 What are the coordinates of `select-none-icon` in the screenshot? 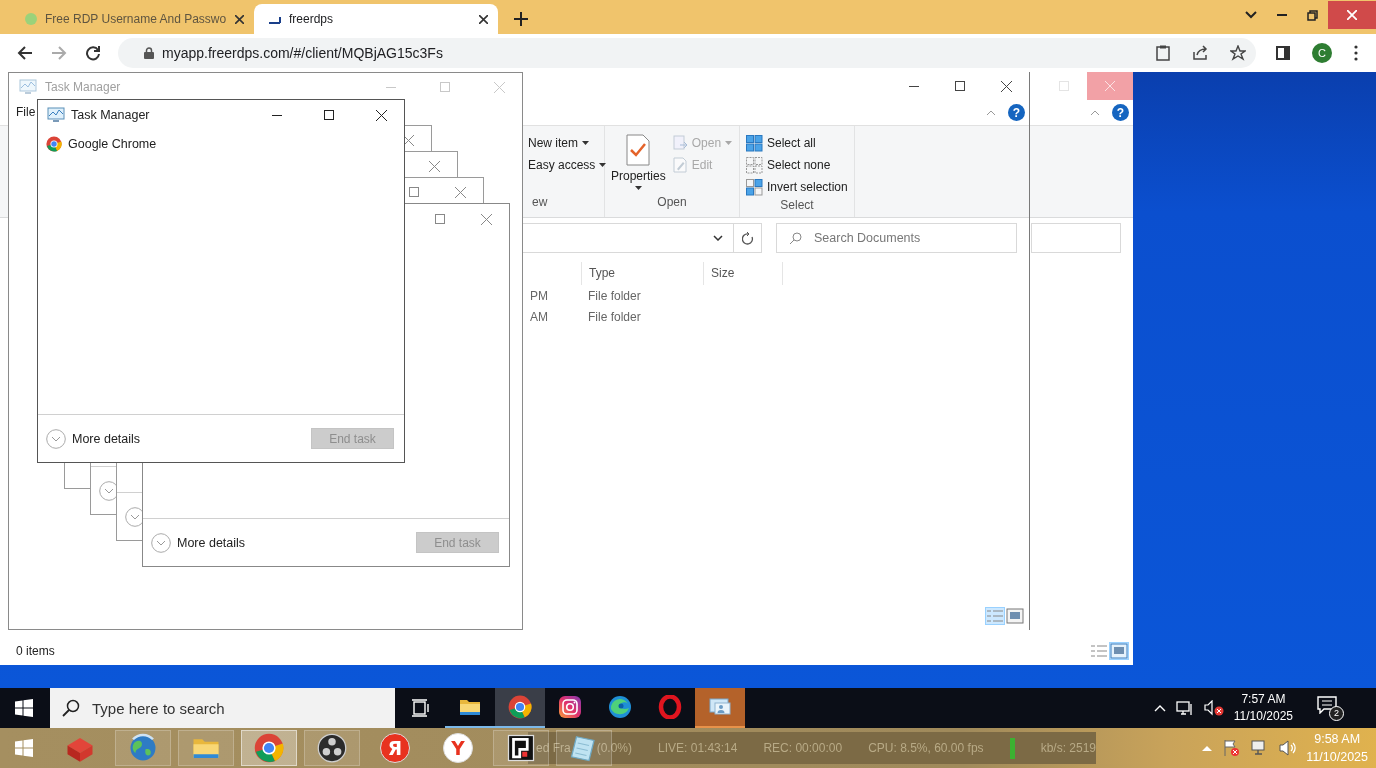 It's located at (754, 165).